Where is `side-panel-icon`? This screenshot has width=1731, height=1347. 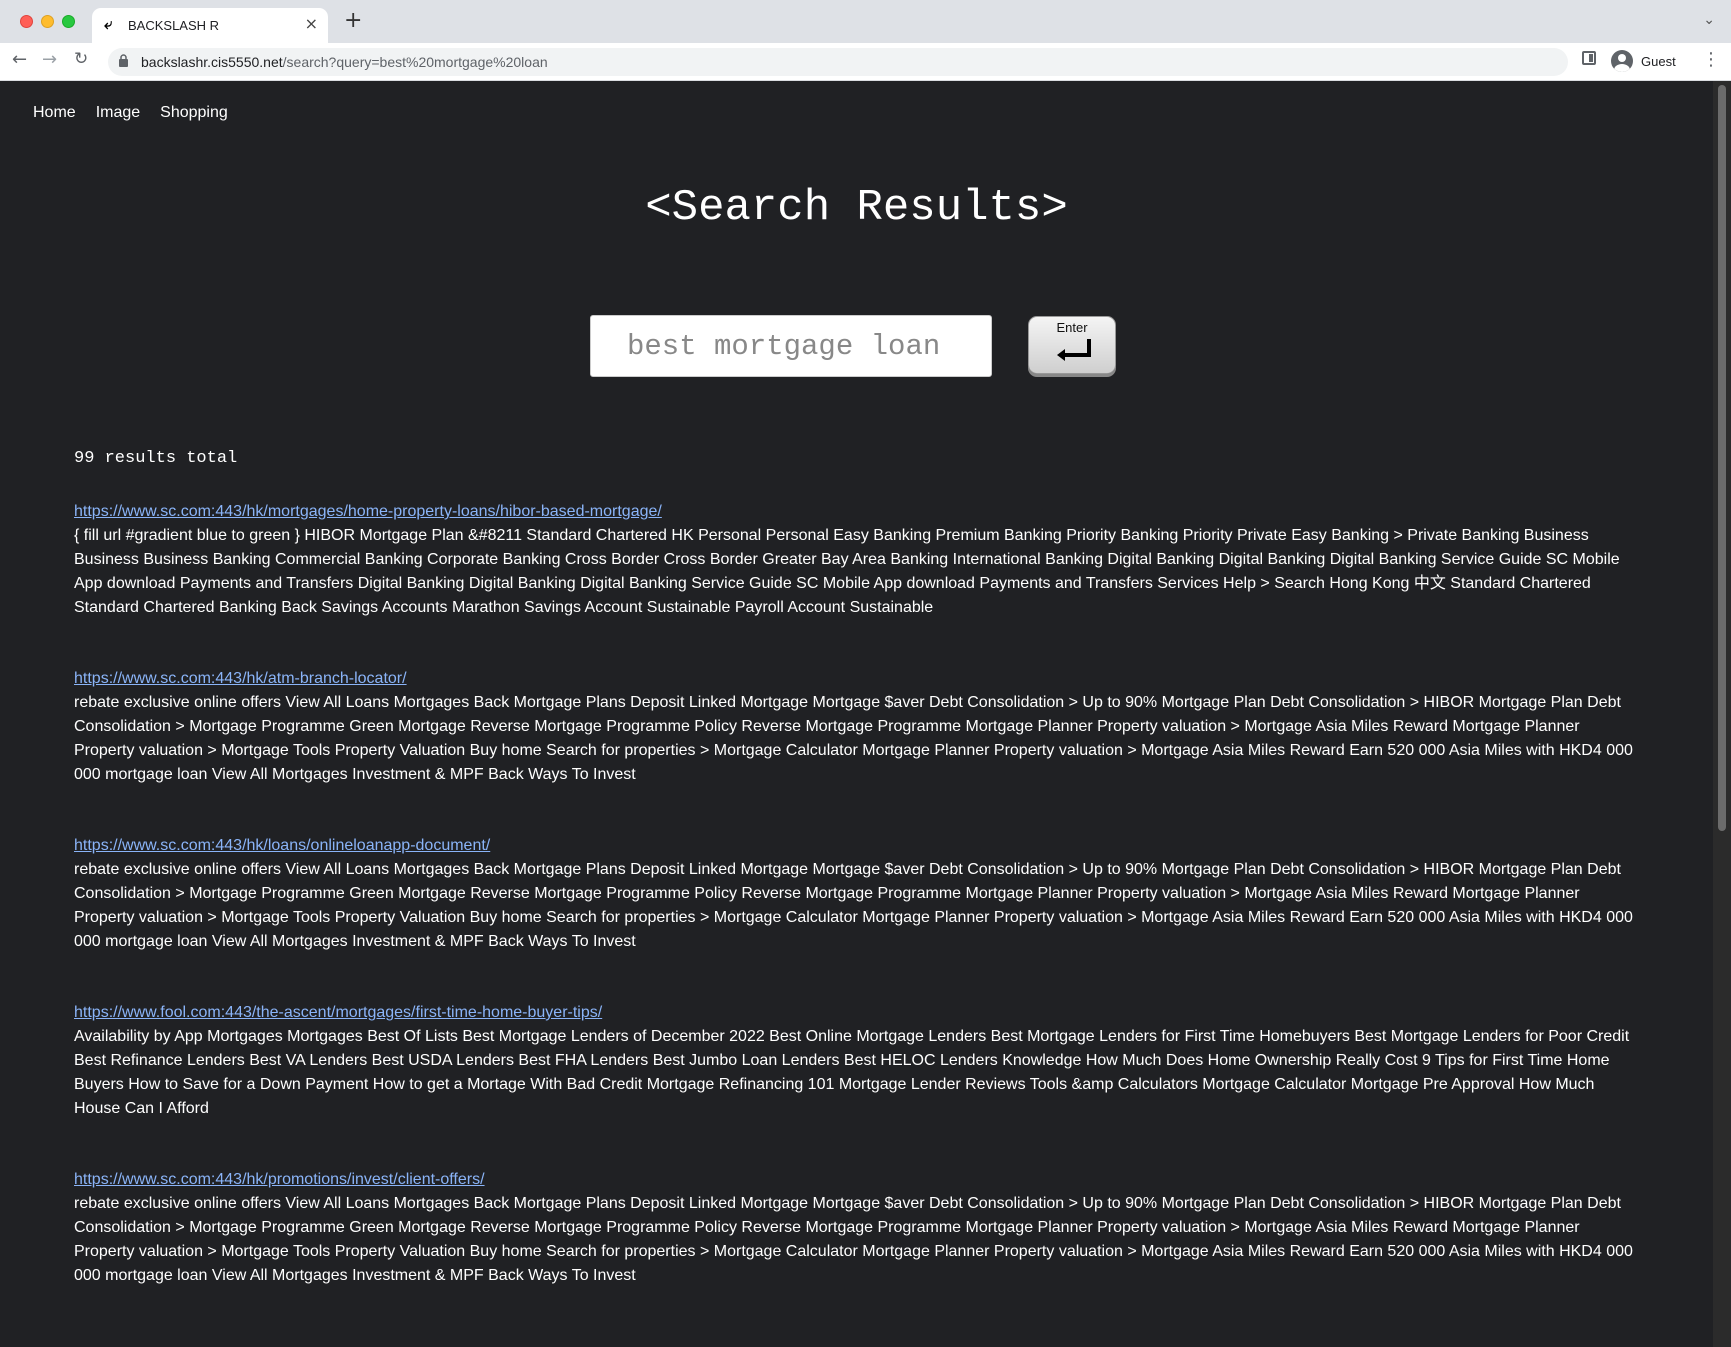 side-panel-icon is located at coordinates (1589, 58).